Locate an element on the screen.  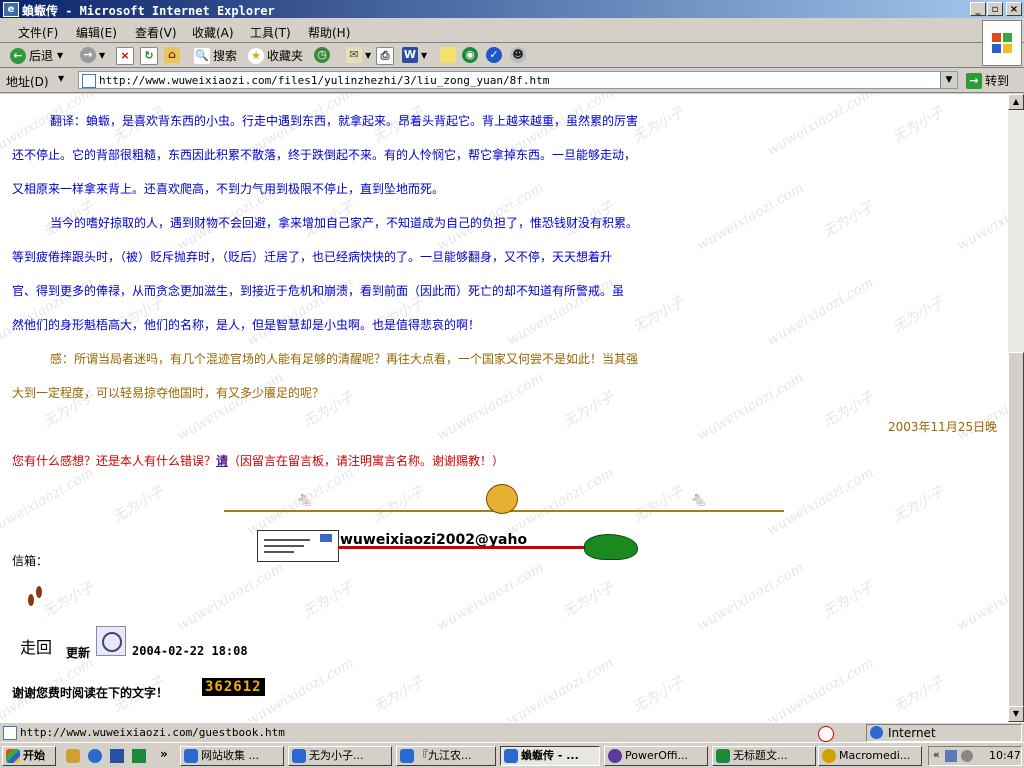
discuss-button is located at coordinates (449, 55).